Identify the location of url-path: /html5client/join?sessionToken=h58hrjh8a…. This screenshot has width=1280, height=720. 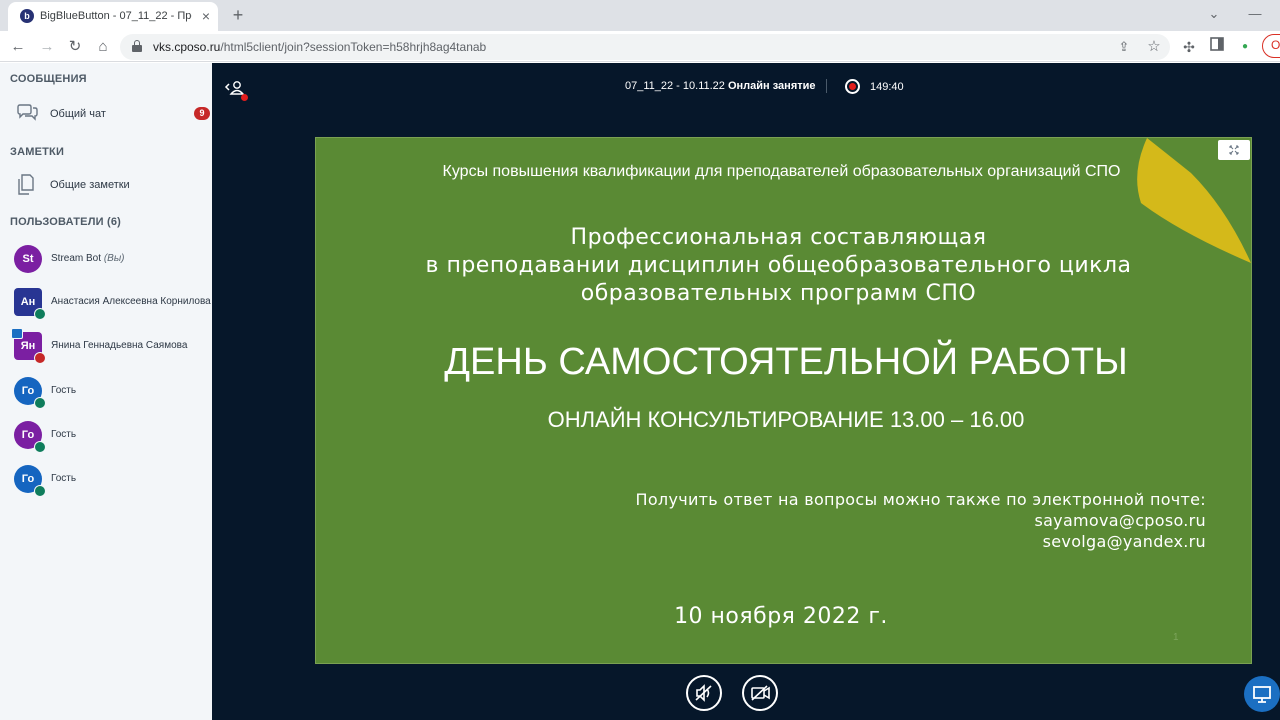
(353, 47).